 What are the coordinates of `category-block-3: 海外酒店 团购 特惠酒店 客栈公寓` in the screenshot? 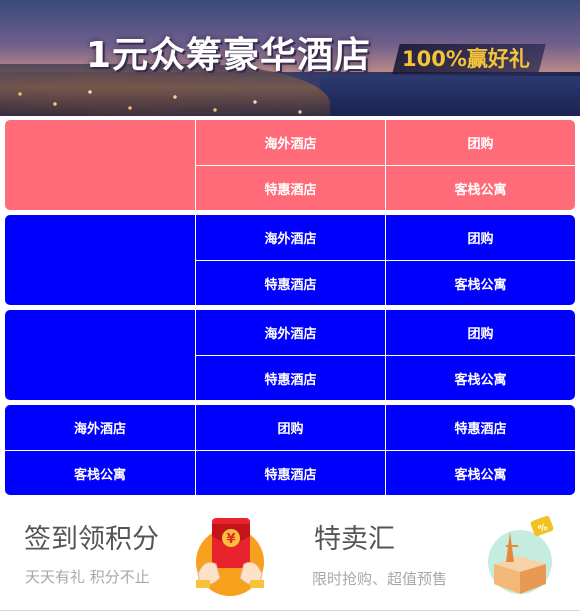 It's located at (290, 355).